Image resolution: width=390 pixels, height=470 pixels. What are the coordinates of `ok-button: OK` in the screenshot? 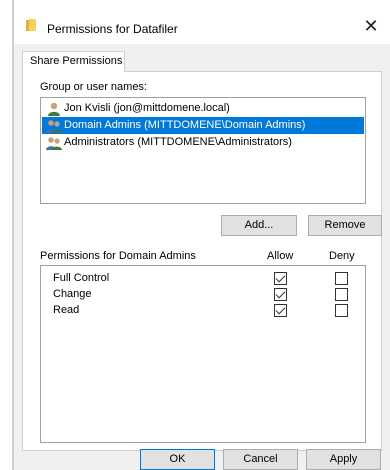 It's located at (177, 459).